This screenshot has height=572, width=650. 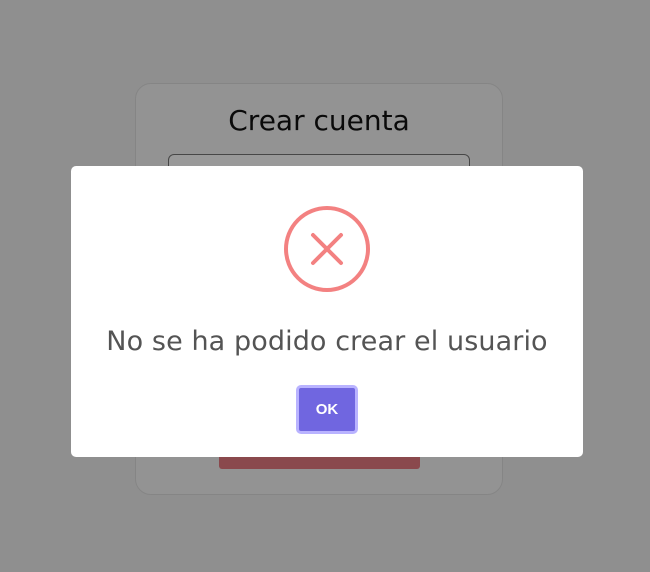 I want to click on error-x-icon, so click(x=327, y=249).